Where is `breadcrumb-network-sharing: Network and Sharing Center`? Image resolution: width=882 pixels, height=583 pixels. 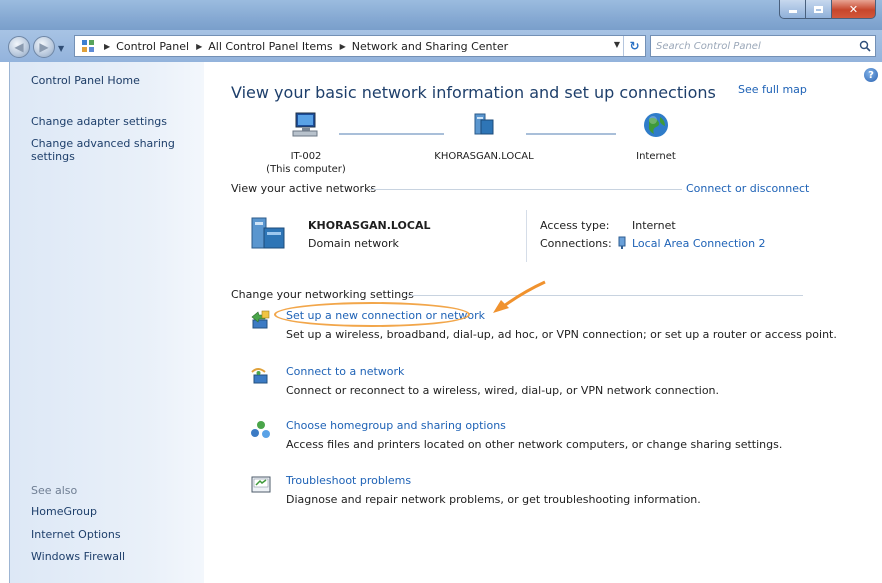 breadcrumb-network-sharing: Network and Sharing Center is located at coordinates (430, 46).